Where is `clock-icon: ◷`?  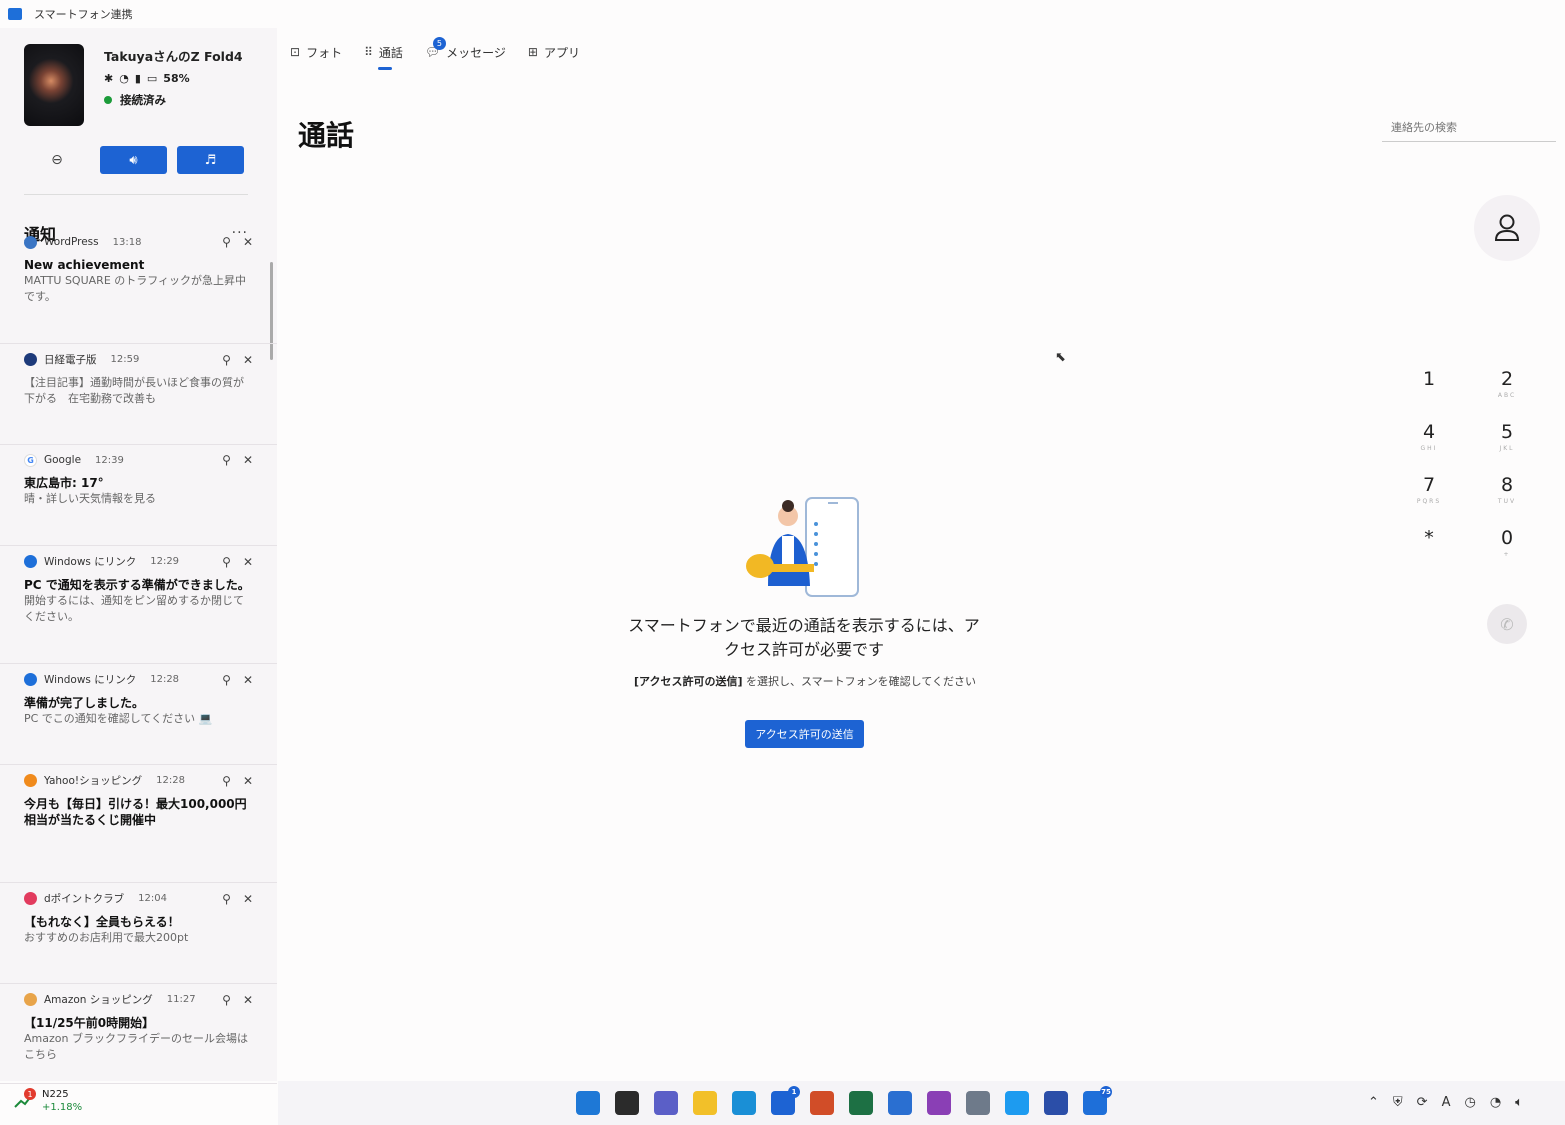 clock-icon: ◷ is located at coordinates (1469, 1102).